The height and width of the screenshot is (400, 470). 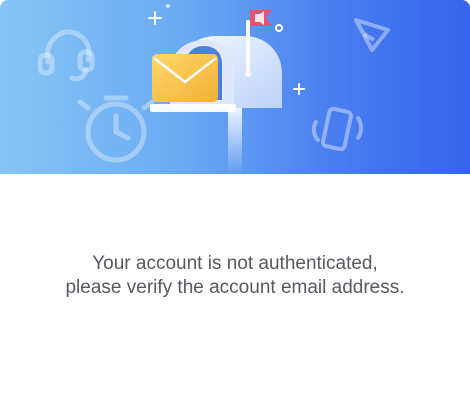 What do you see at coordinates (279, 28) in the screenshot?
I see `circle-icon` at bounding box center [279, 28].